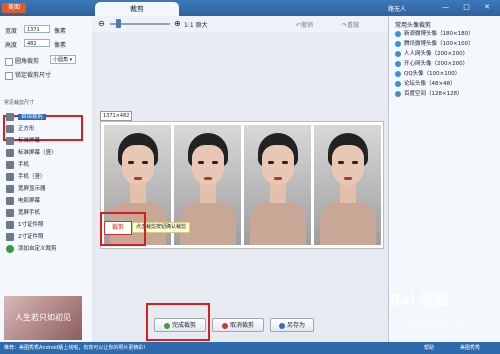 This screenshot has height=354, width=500. What do you see at coordinates (398, 63) in the screenshot?
I see `kaixin-icon` at bounding box center [398, 63].